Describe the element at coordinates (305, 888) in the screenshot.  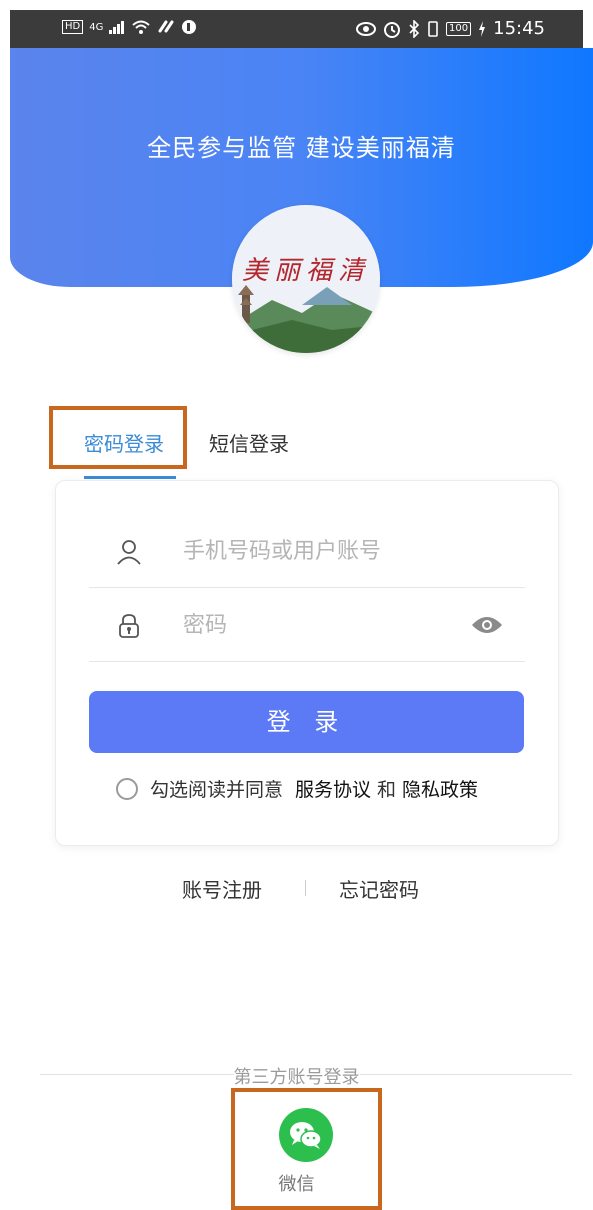
I see `aux-divider` at that location.